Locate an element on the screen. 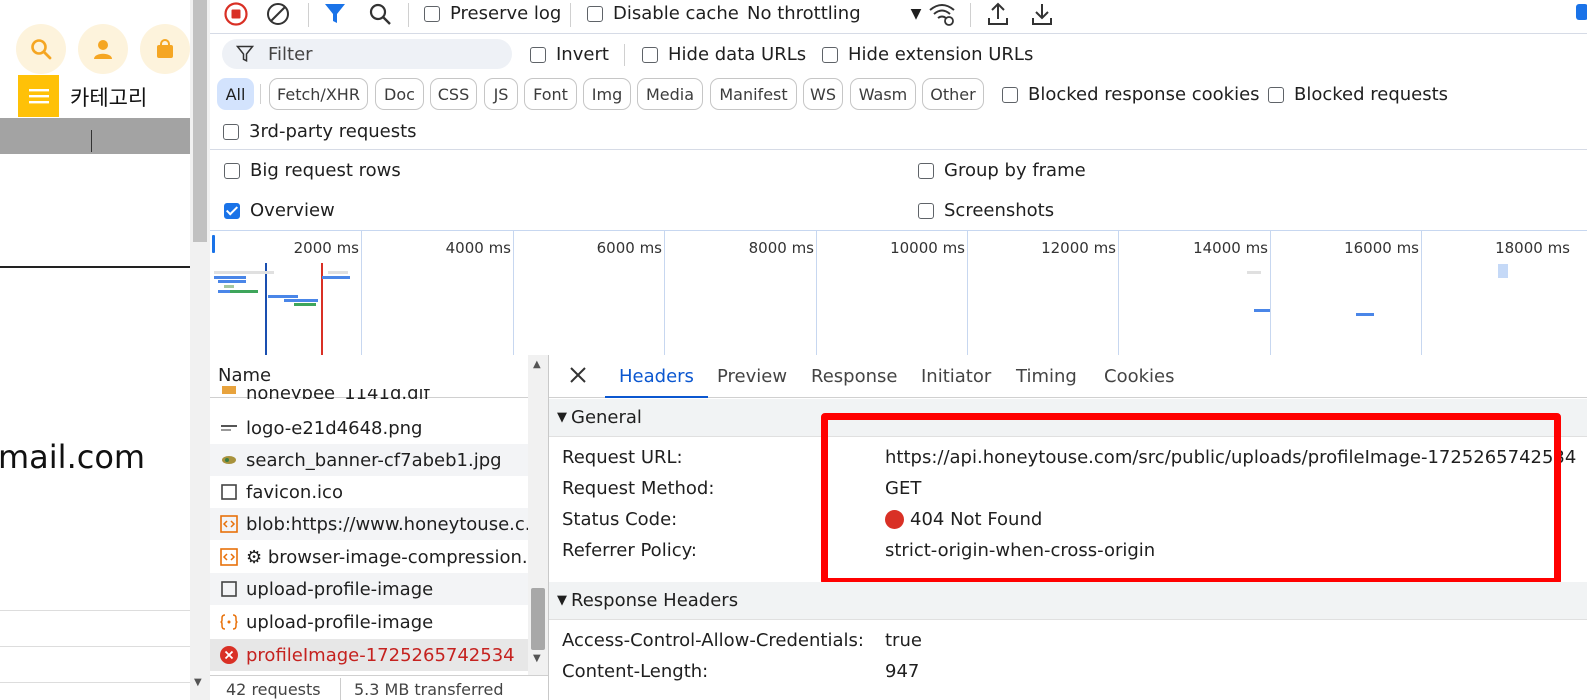 The height and width of the screenshot is (700, 1587). tab-response: Response is located at coordinates (854, 376).